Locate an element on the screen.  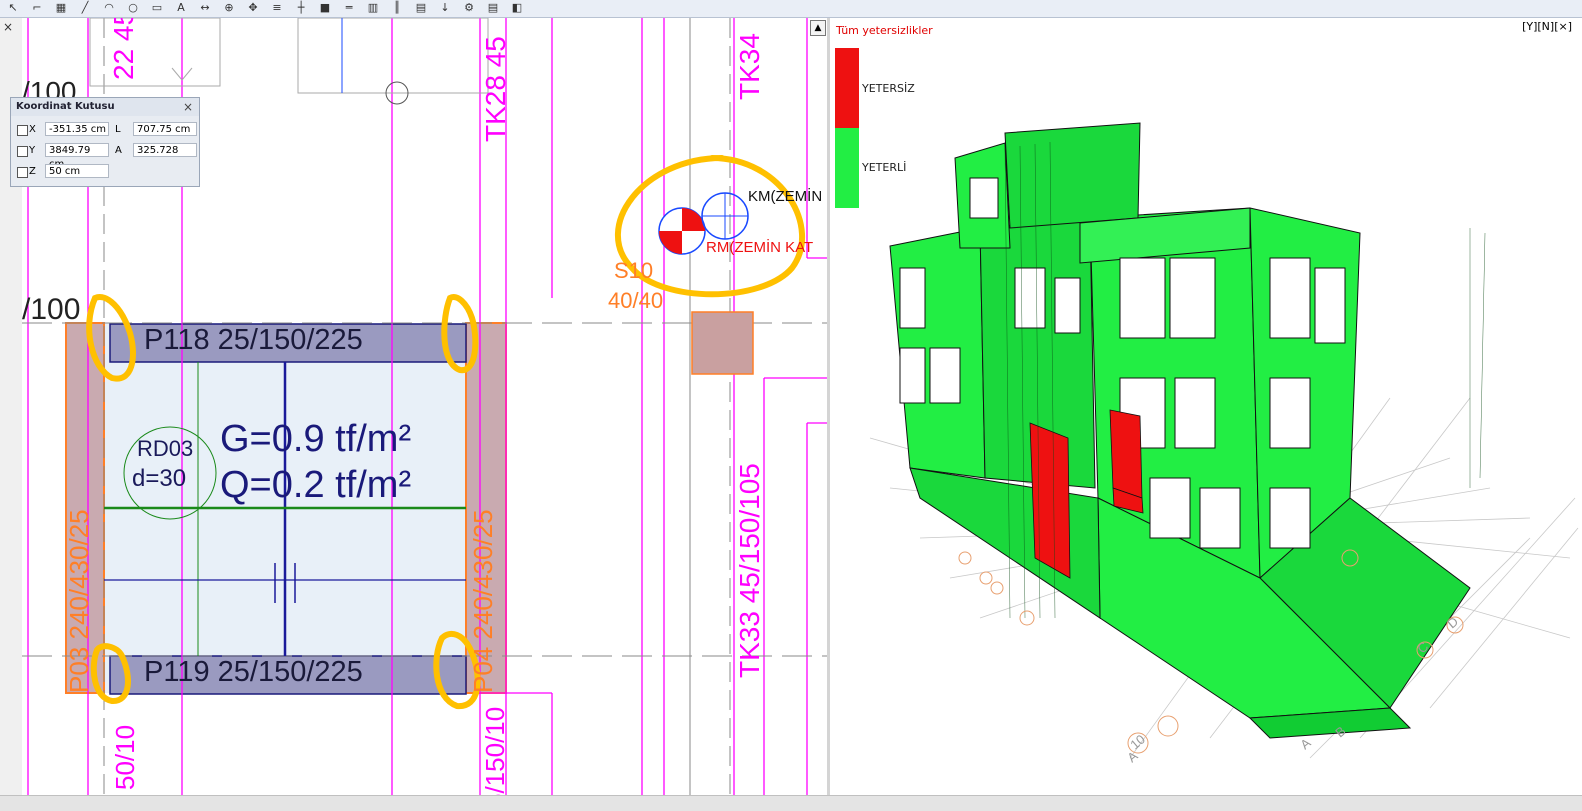
beam-label-150-10: 5/150/10 is located at coordinates (495, 750).